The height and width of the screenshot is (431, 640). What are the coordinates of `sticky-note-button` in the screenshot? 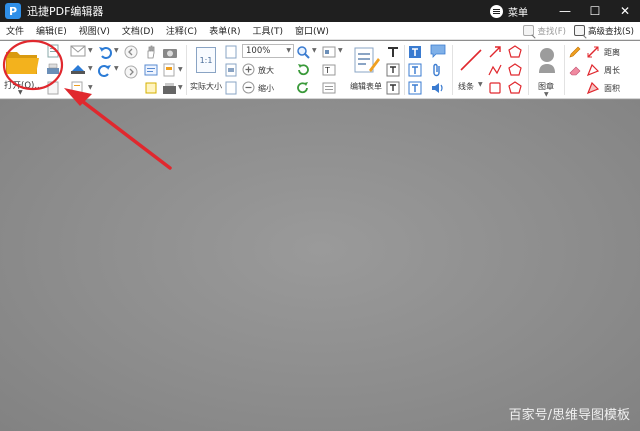 It's located at (438, 51).